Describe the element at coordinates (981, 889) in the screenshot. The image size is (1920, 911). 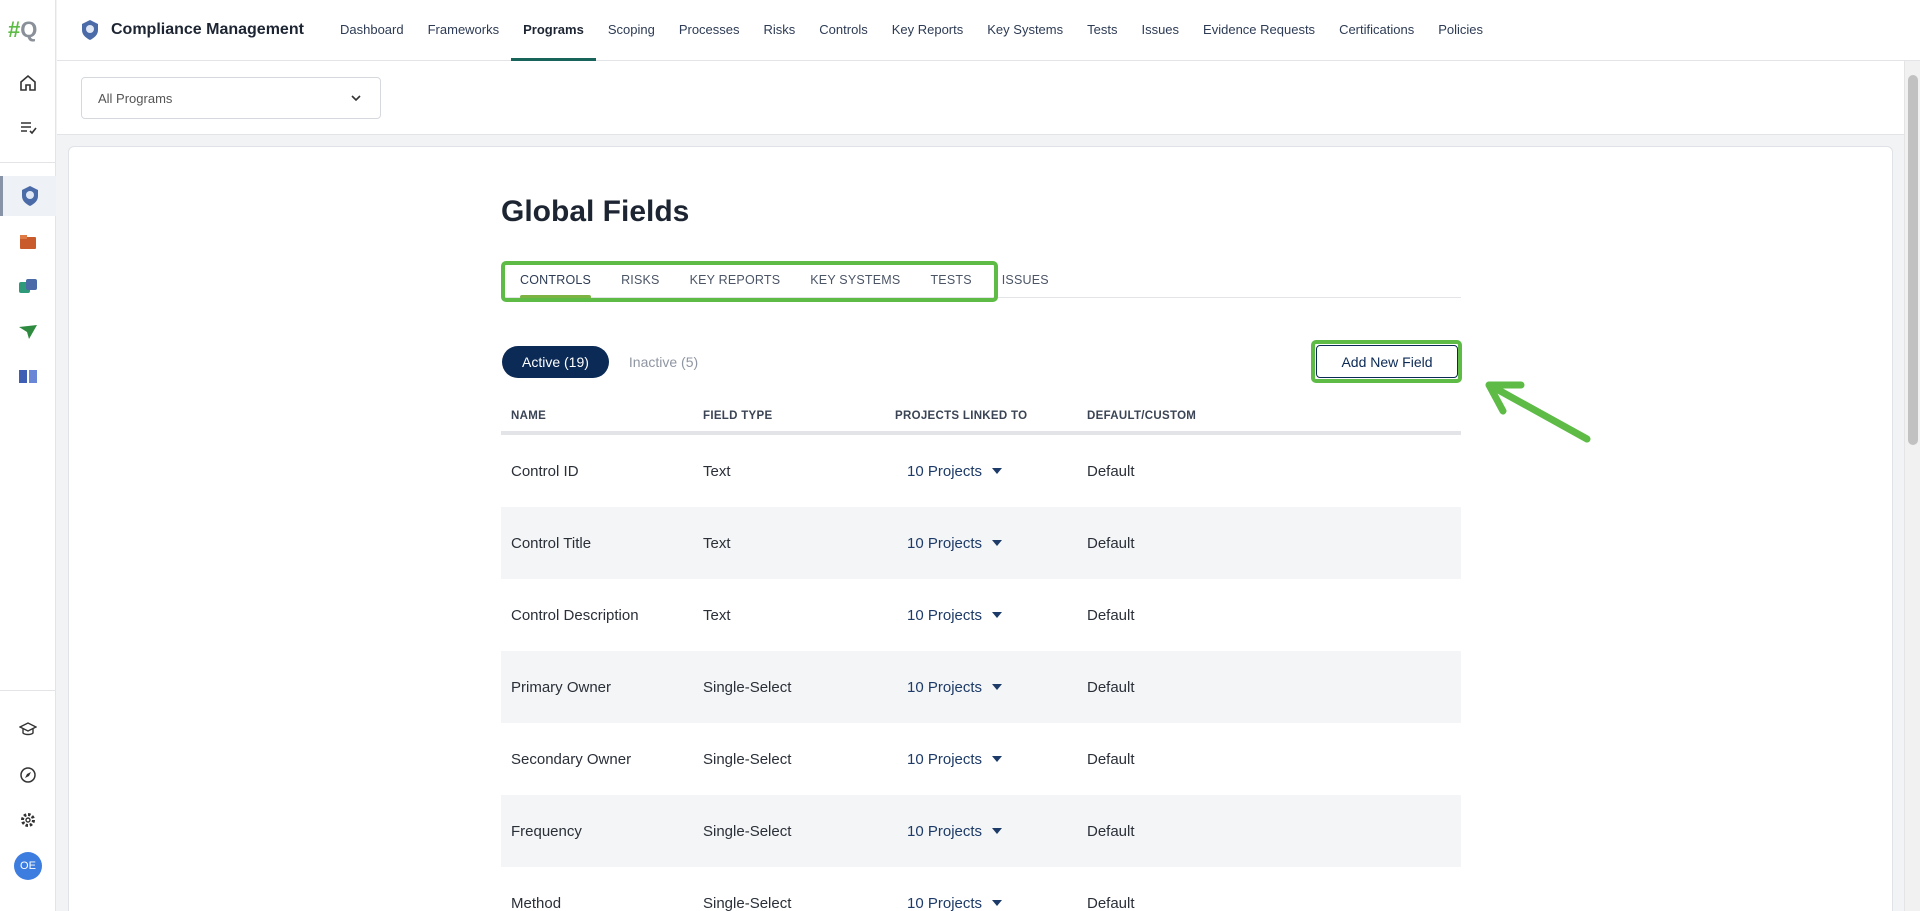
I see `table-row: Method Single-Select 10 Projects Default` at that location.